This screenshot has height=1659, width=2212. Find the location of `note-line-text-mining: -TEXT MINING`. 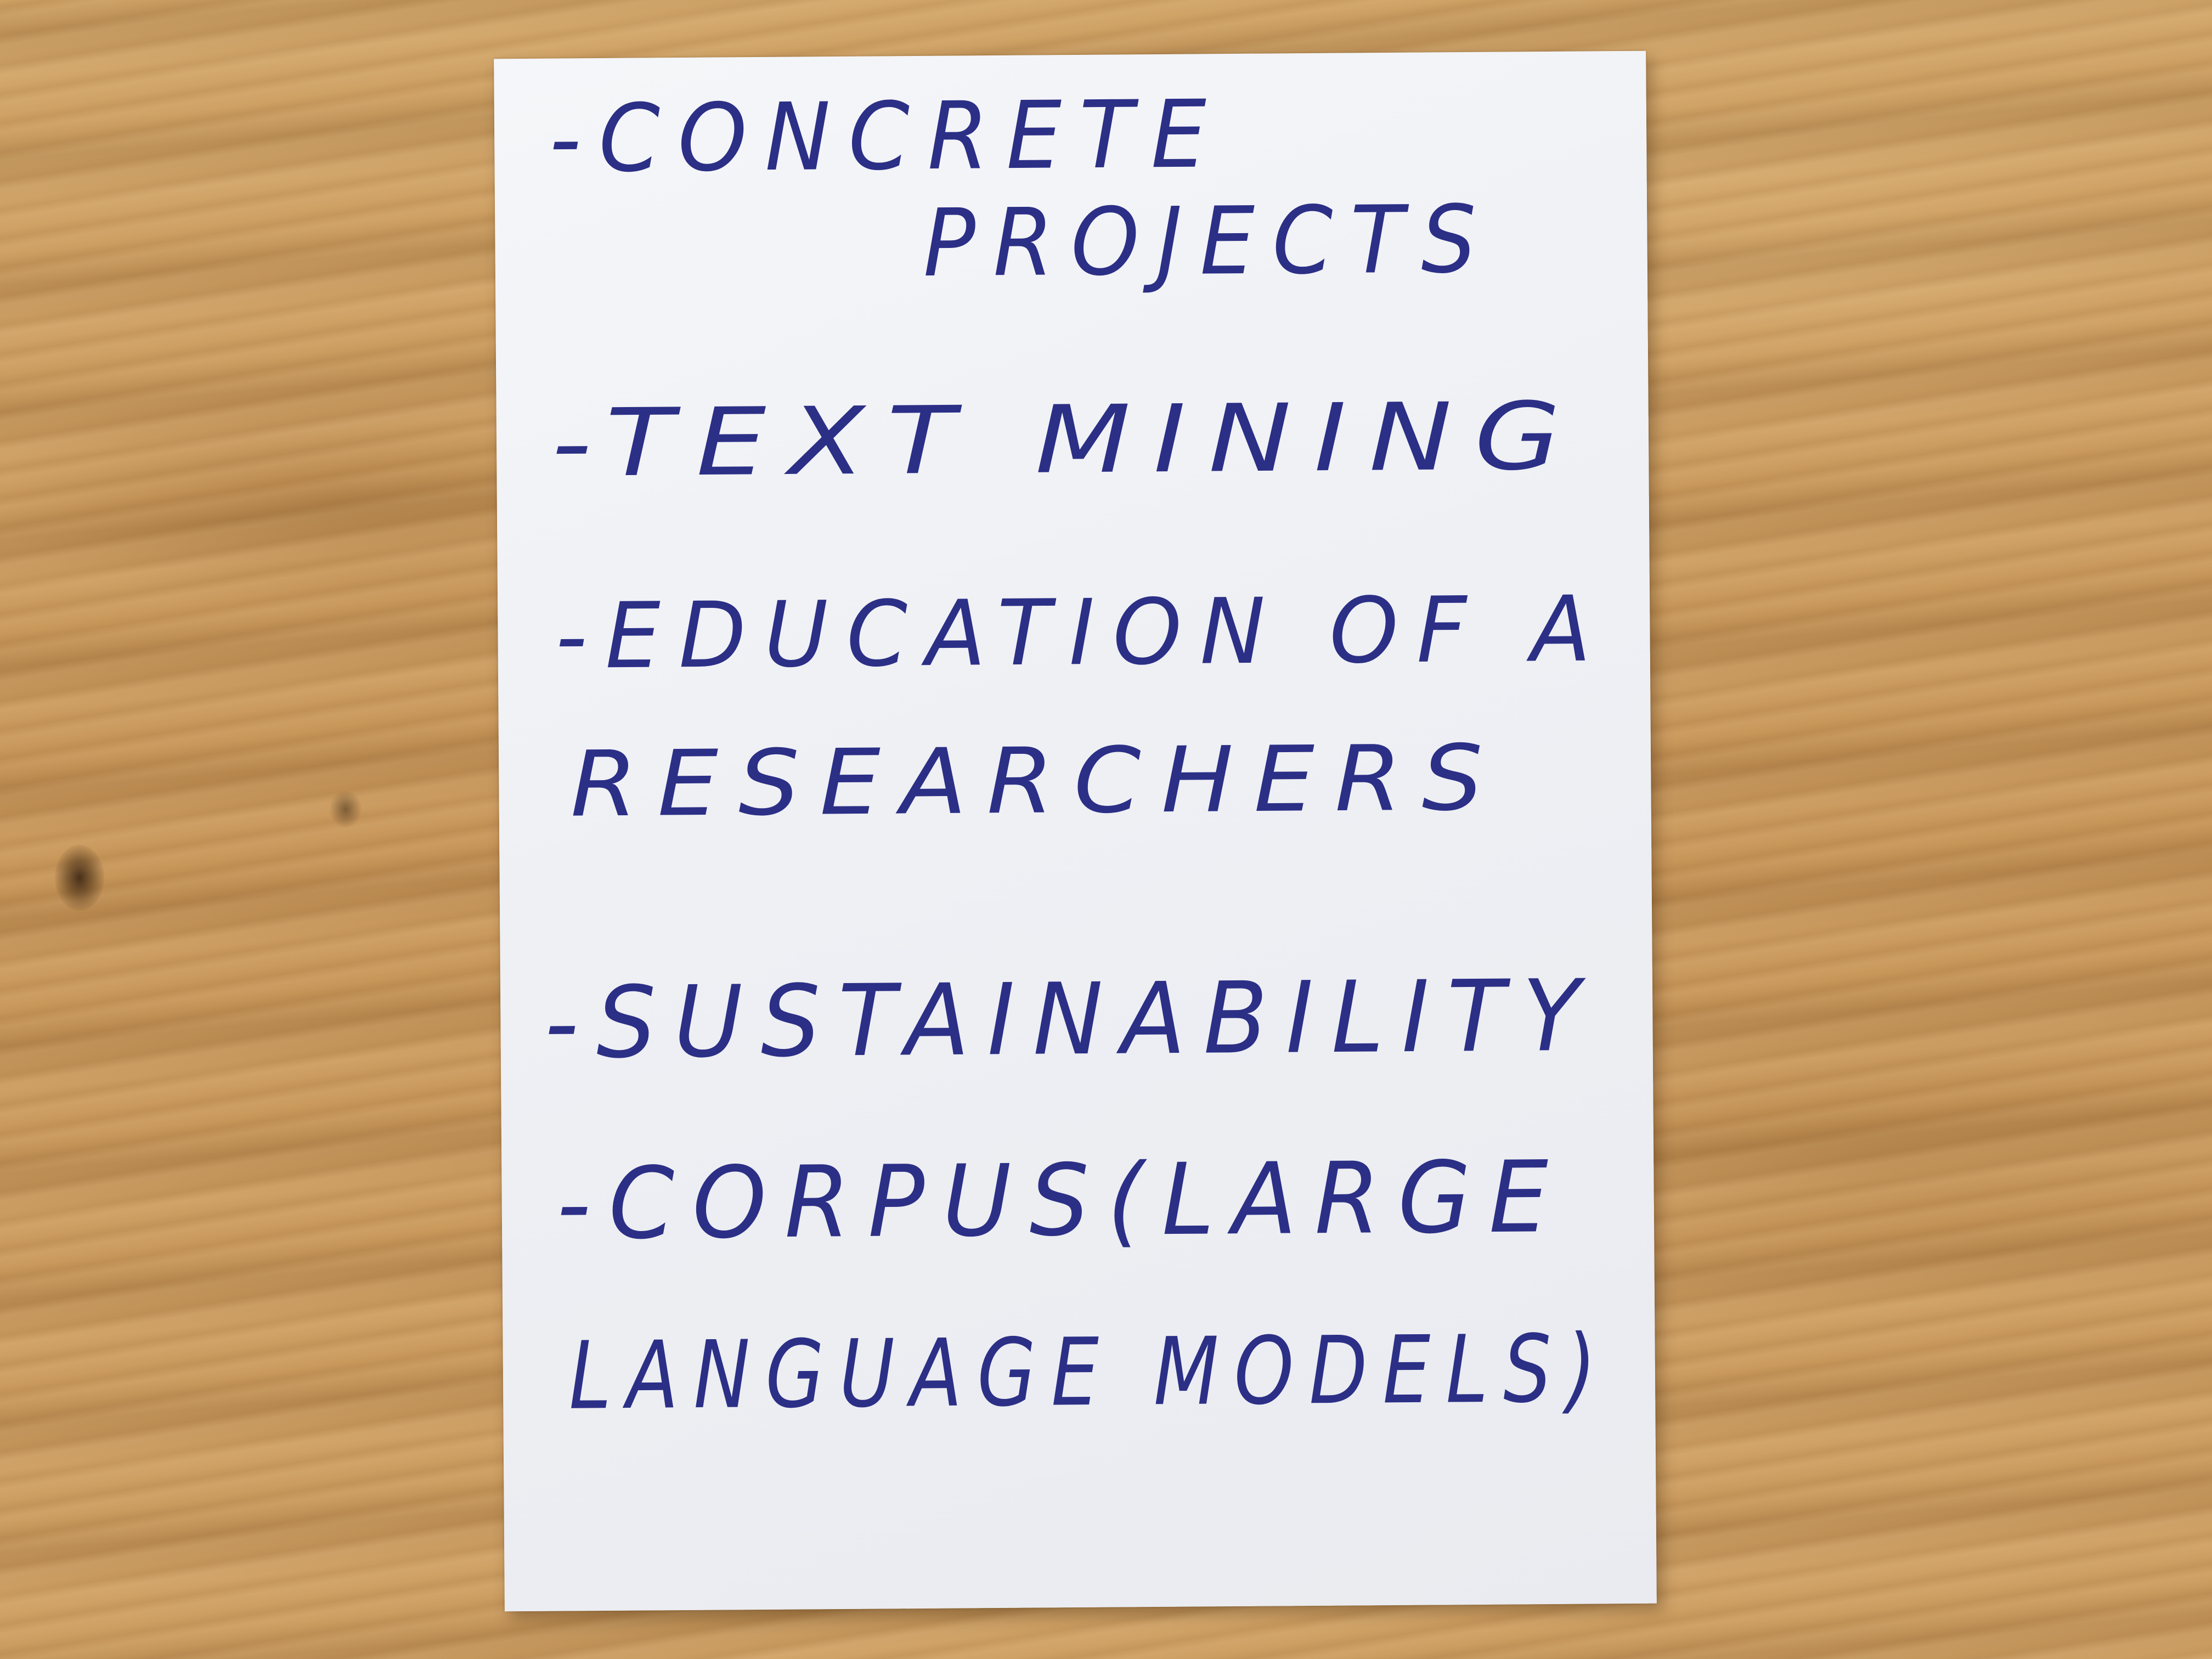

note-line-text-mining: -TEXT MINING is located at coordinates (1067, 440).